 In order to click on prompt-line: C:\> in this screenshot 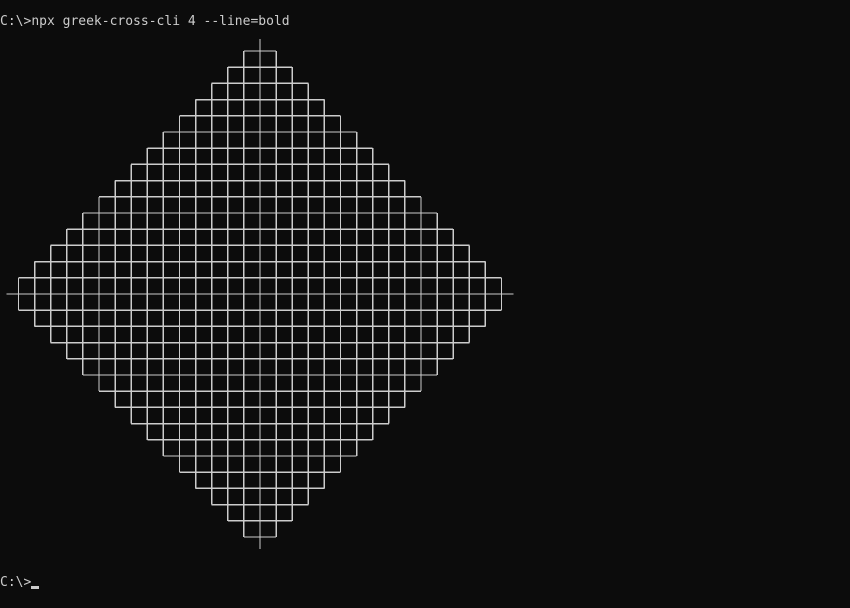, I will do `click(20, 583)`.